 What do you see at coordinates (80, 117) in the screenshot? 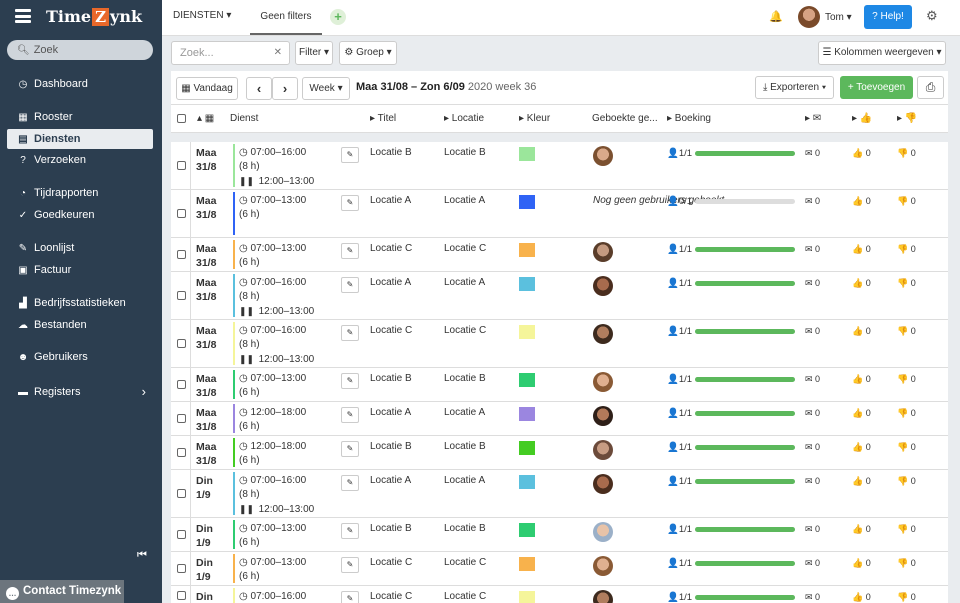
I see `sidebar-item-rooster: ▦ Rooster` at bounding box center [80, 117].